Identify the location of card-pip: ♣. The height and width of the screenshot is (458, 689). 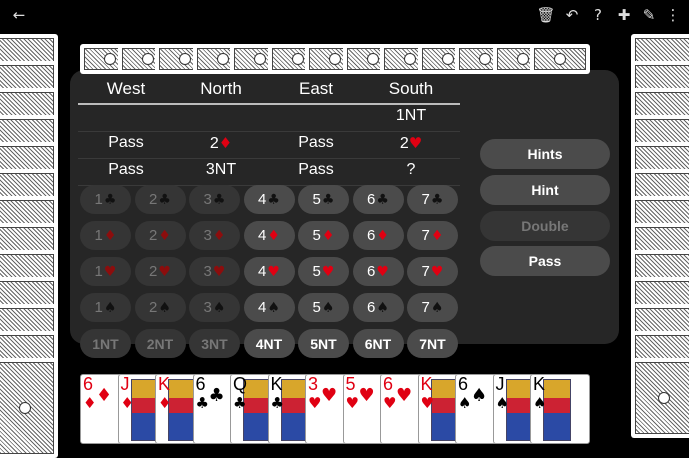
(216, 395).